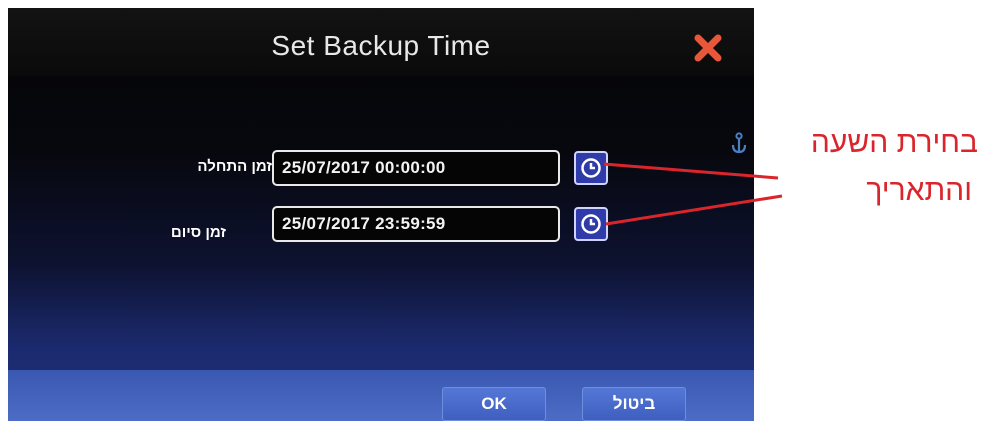 Image resolution: width=992 pixels, height=421 pixels. What do you see at coordinates (381, 395) in the screenshot?
I see `dialog-footer: OK ביטול` at bounding box center [381, 395].